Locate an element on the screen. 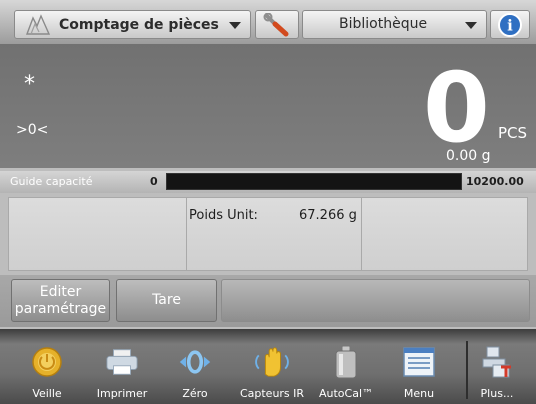  more-icon is located at coordinates (497, 362).